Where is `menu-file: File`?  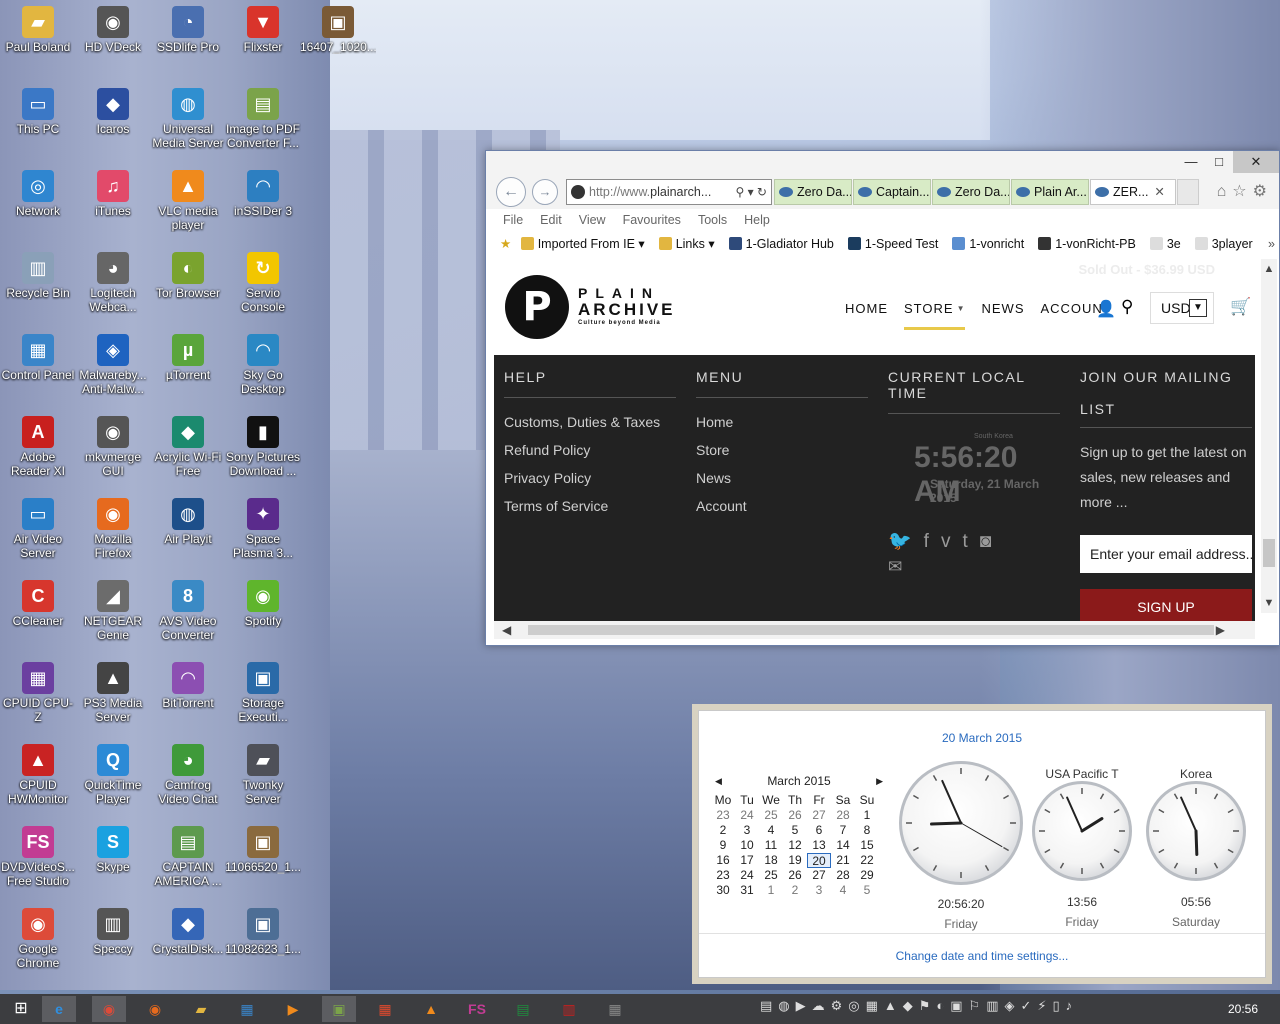 menu-file: File is located at coordinates (513, 220).